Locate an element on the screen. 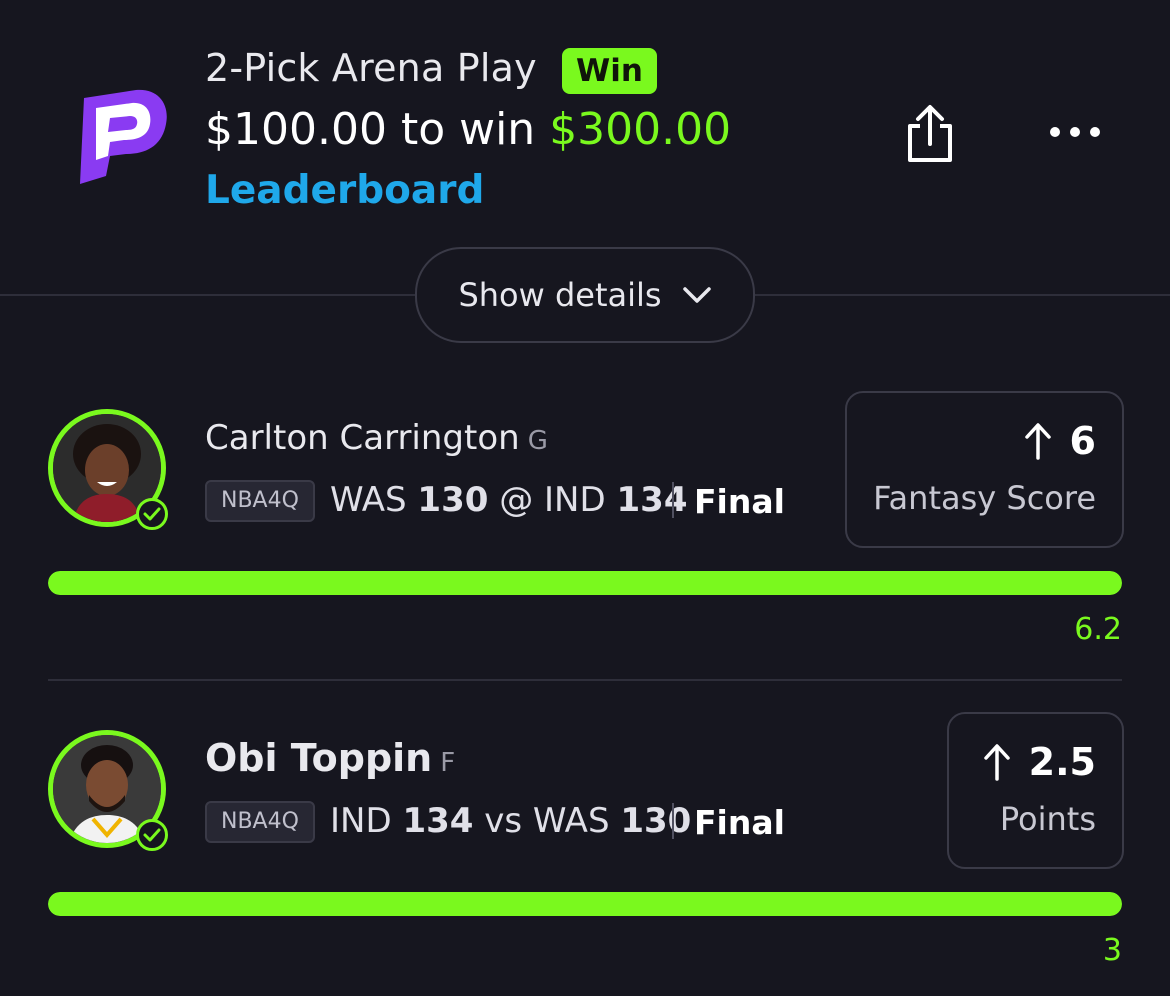 The image size is (1170, 996). game-score: IND 134 vs WAS 130 is located at coordinates (510, 821).